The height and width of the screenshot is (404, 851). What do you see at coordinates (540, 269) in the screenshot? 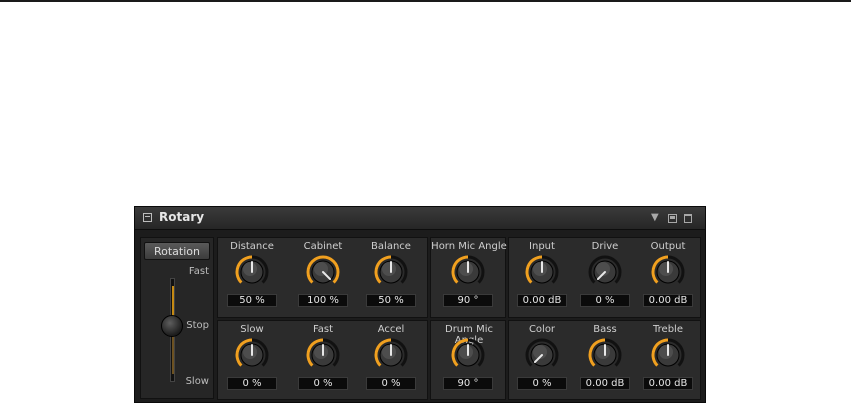
I see `input-knob-highlight` at bounding box center [540, 269].